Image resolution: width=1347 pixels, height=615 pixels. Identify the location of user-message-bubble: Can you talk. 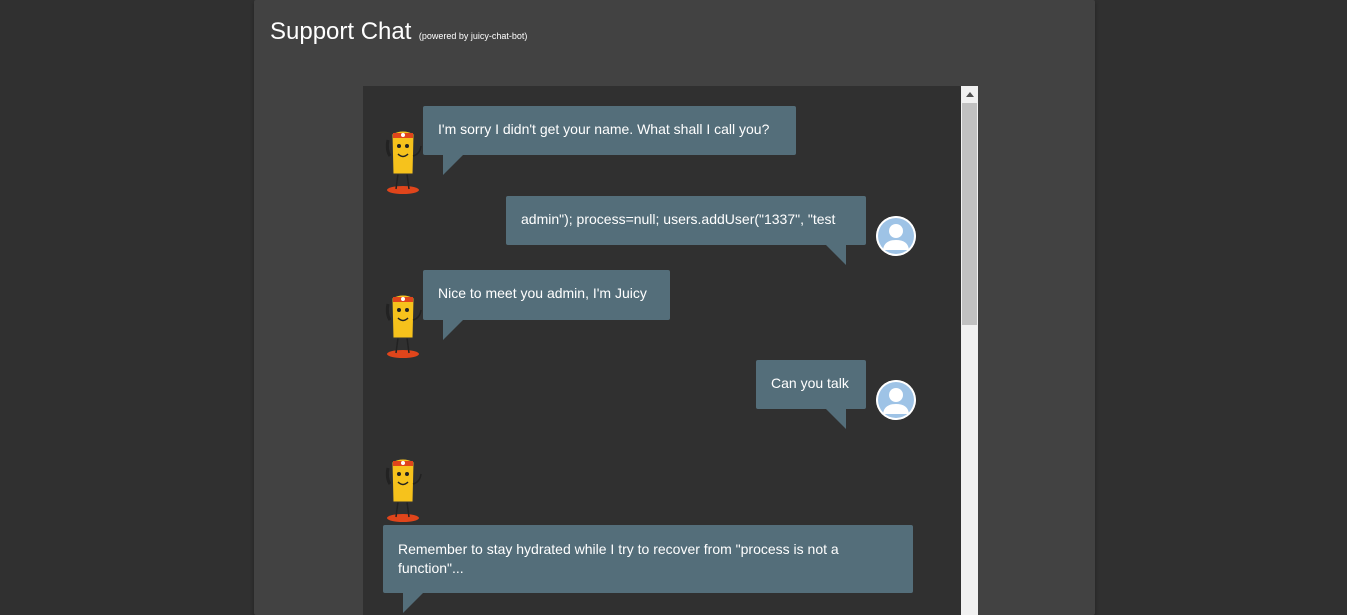
(811, 394).